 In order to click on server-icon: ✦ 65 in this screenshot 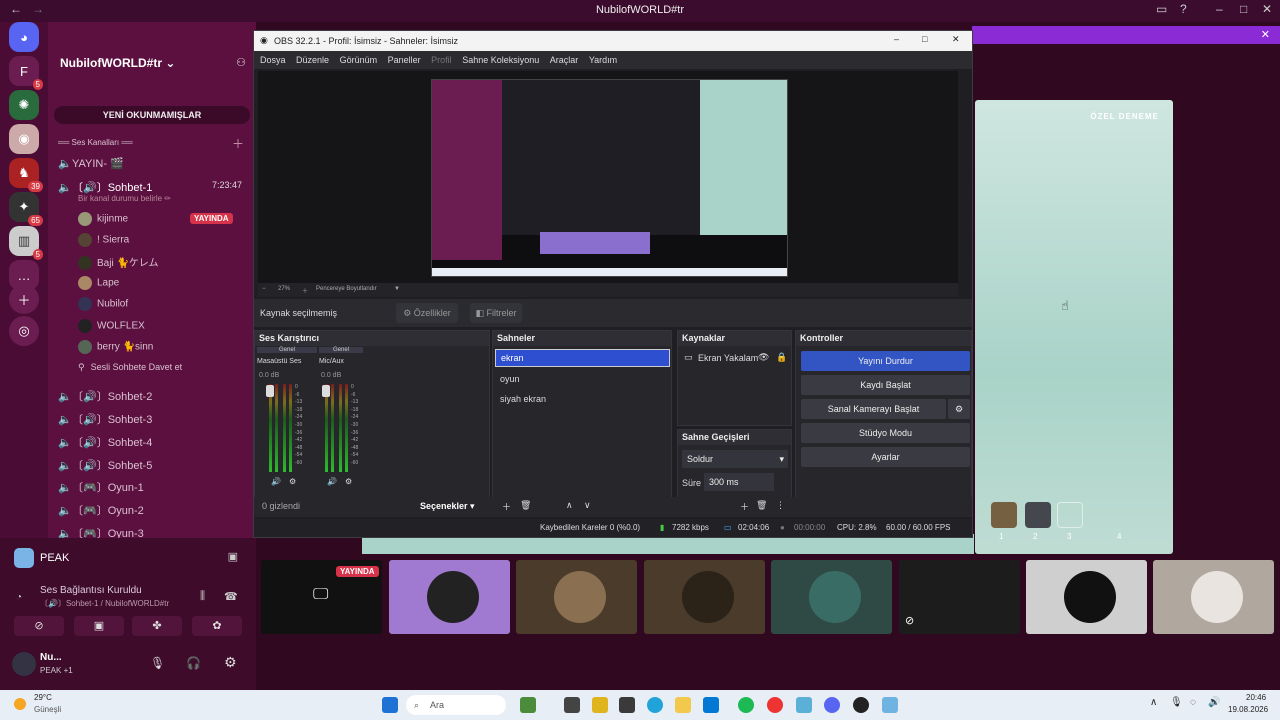, I will do `click(26, 209)`.